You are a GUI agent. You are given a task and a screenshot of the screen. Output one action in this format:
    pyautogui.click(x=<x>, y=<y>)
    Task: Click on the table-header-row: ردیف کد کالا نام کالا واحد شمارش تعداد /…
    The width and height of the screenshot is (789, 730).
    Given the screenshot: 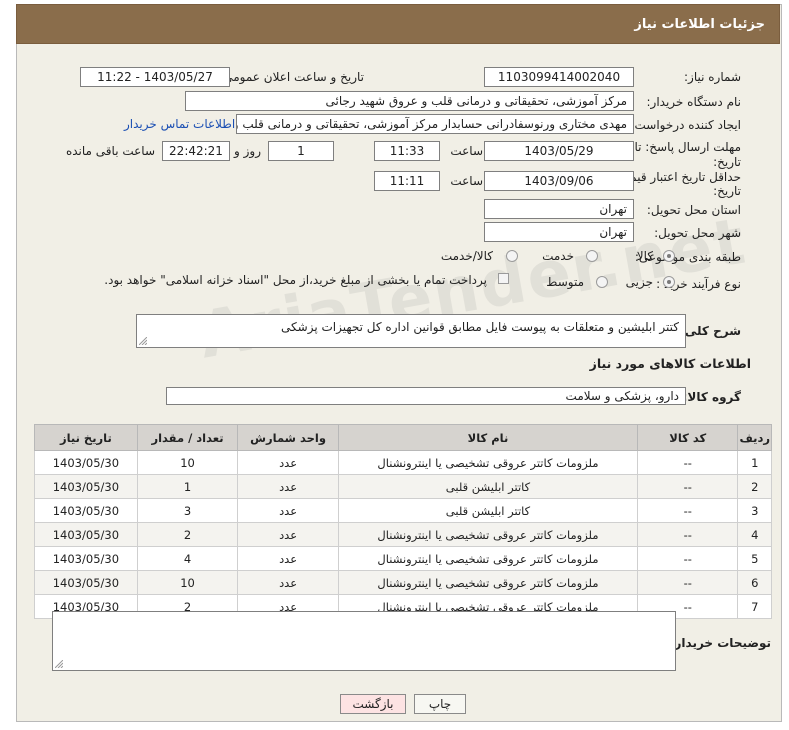 What is the action you would take?
    pyautogui.click(x=403, y=437)
    